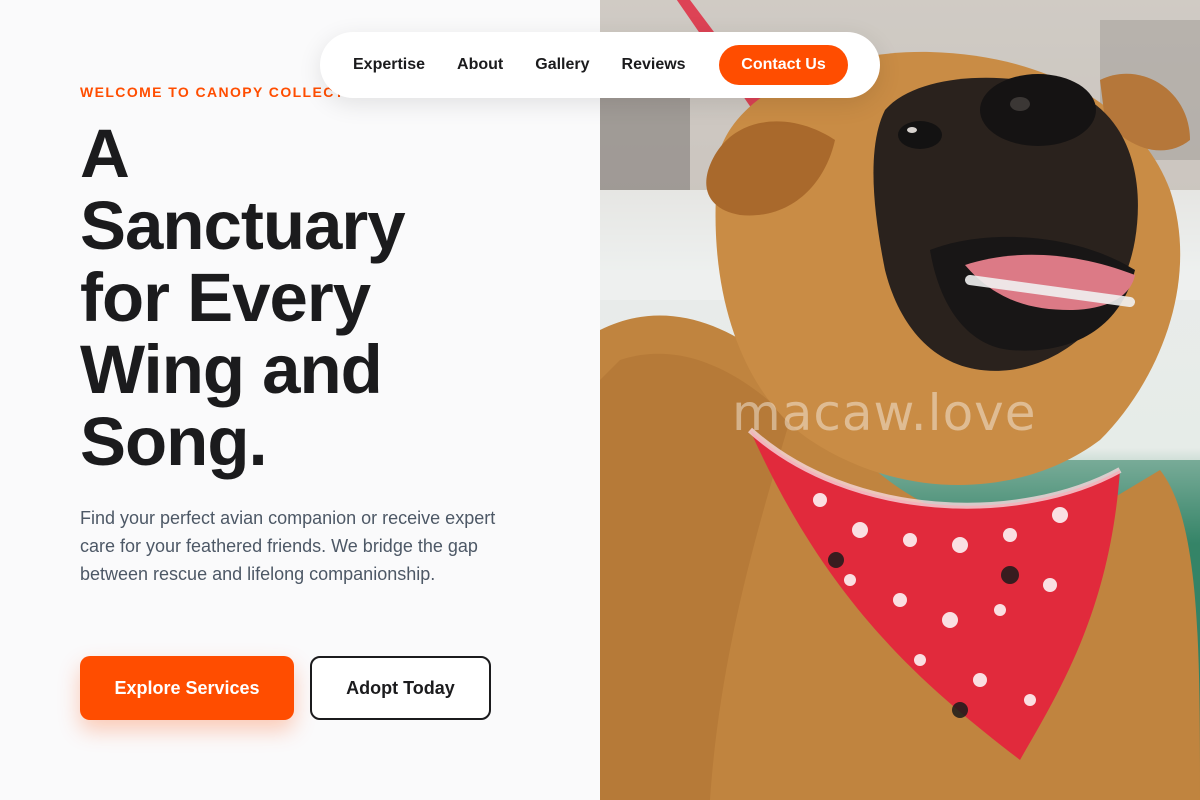 The width and height of the screenshot is (1200, 800). I want to click on nav-link-expertise: Expertise, so click(389, 65).